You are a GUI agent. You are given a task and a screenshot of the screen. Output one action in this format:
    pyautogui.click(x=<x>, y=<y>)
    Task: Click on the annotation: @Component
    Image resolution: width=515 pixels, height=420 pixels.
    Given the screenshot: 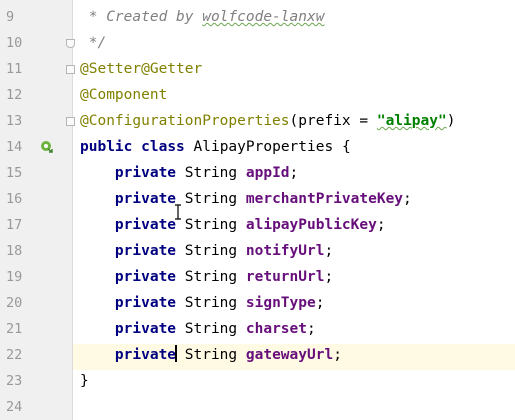 What is the action you would take?
    pyautogui.click(x=124, y=95)
    